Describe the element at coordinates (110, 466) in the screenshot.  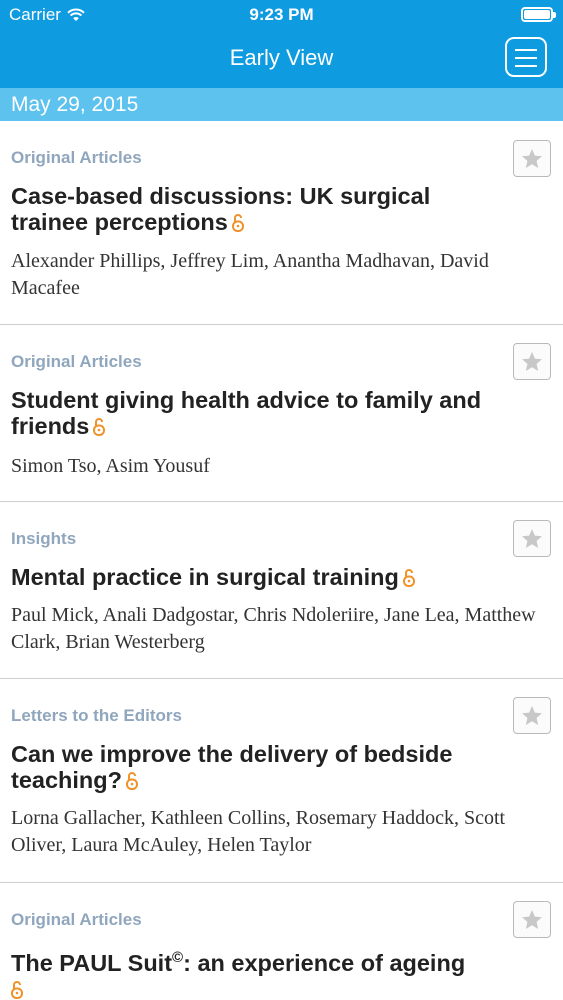
I see `article-authors: Simon Tso, Asim Yousuf` at that location.